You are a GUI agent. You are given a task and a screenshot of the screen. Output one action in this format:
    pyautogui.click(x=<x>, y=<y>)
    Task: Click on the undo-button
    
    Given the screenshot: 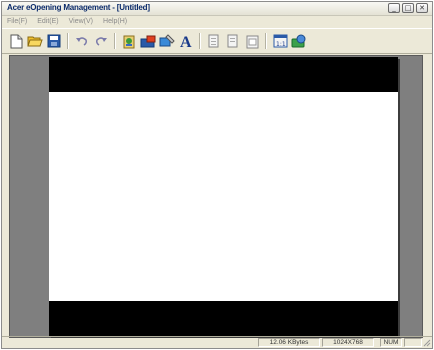 What is the action you would take?
    pyautogui.click(x=82, y=41)
    